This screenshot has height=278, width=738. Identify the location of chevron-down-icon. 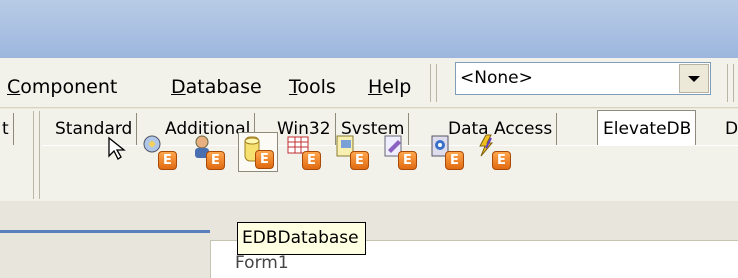
(694, 78).